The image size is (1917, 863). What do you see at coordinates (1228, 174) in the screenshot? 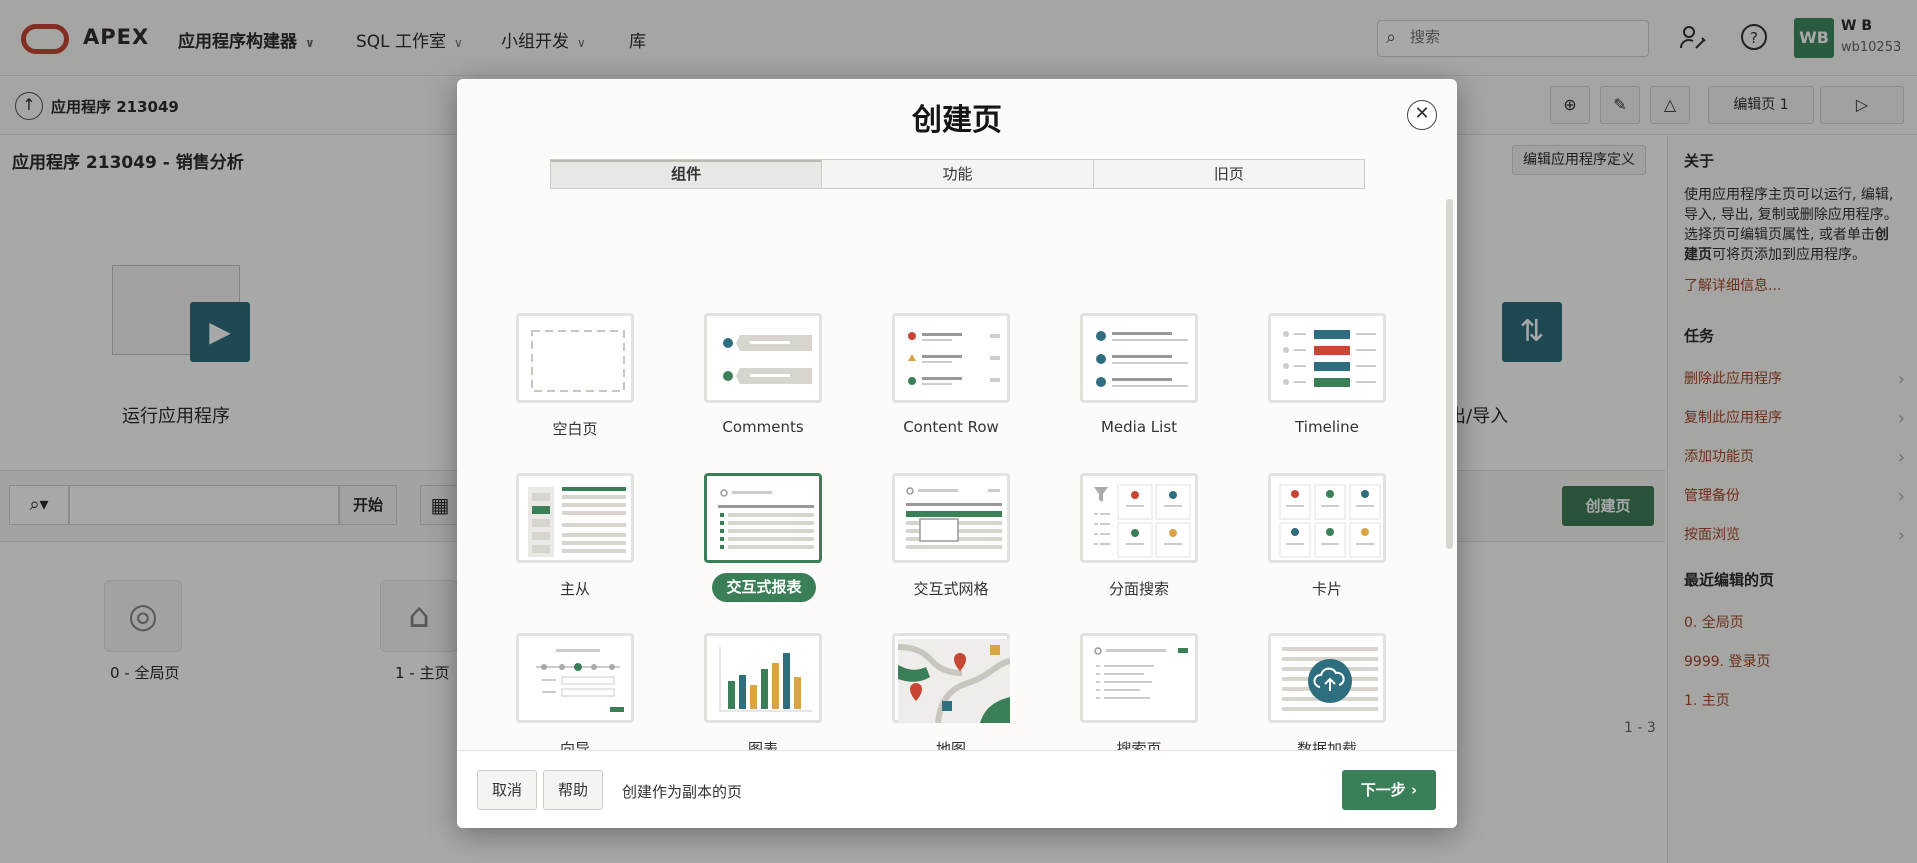
I see `tab-legacy-pages: 旧页` at bounding box center [1228, 174].